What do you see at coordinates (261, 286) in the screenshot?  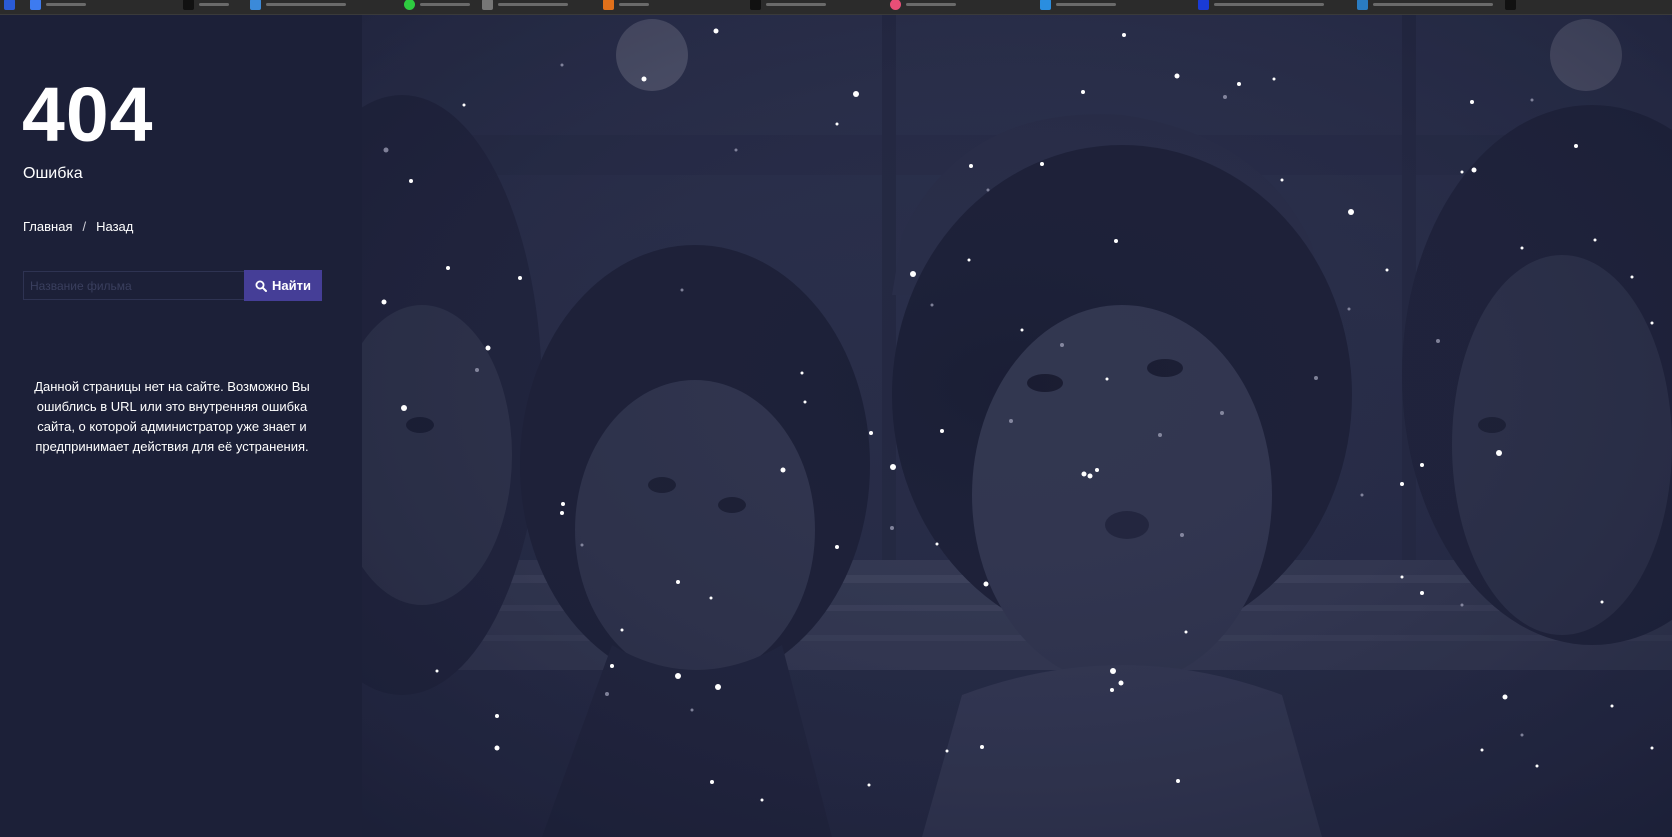 I see `search-icon` at bounding box center [261, 286].